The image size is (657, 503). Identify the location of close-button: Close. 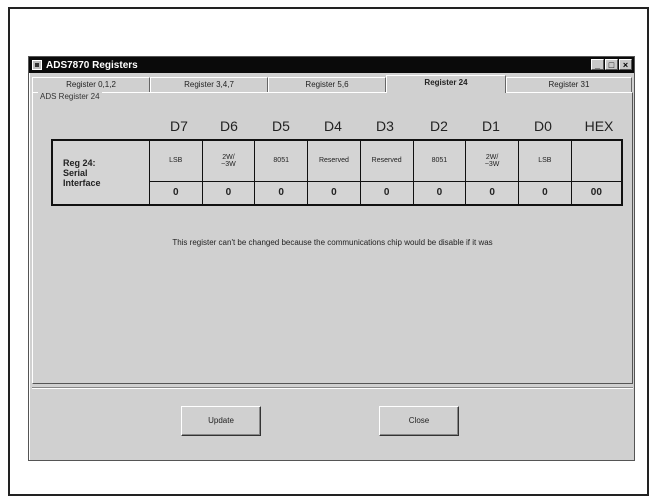
(419, 421).